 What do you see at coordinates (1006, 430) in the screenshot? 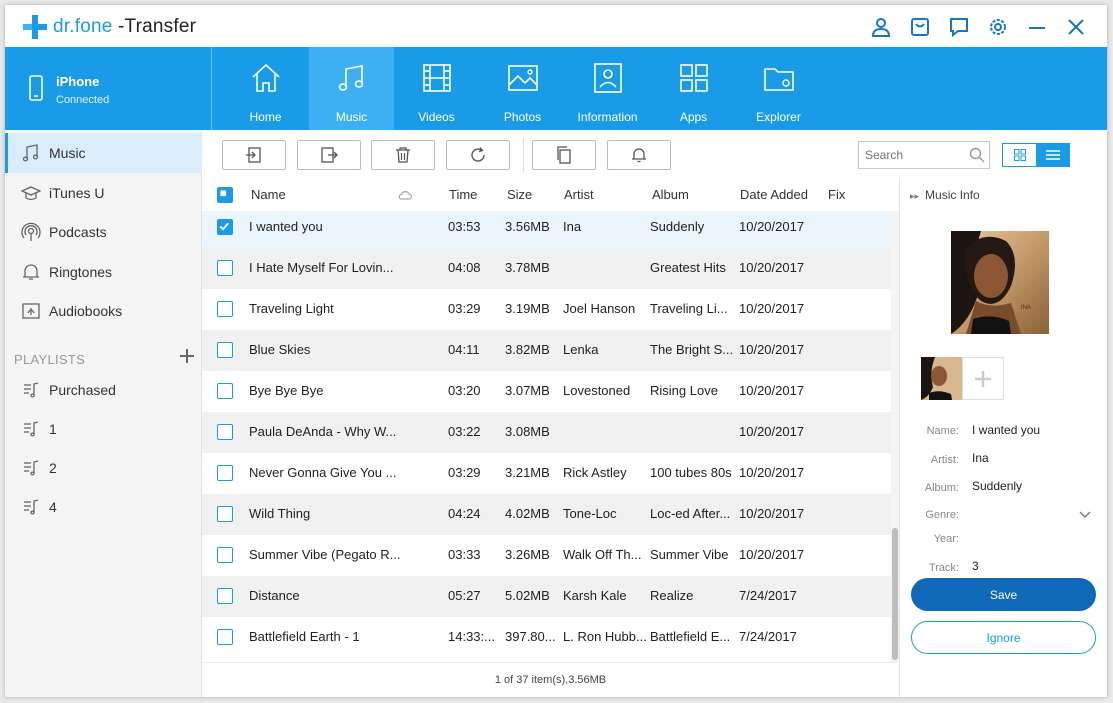
I see `field-name-value: I wanted you` at bounding box center [1006, 430].